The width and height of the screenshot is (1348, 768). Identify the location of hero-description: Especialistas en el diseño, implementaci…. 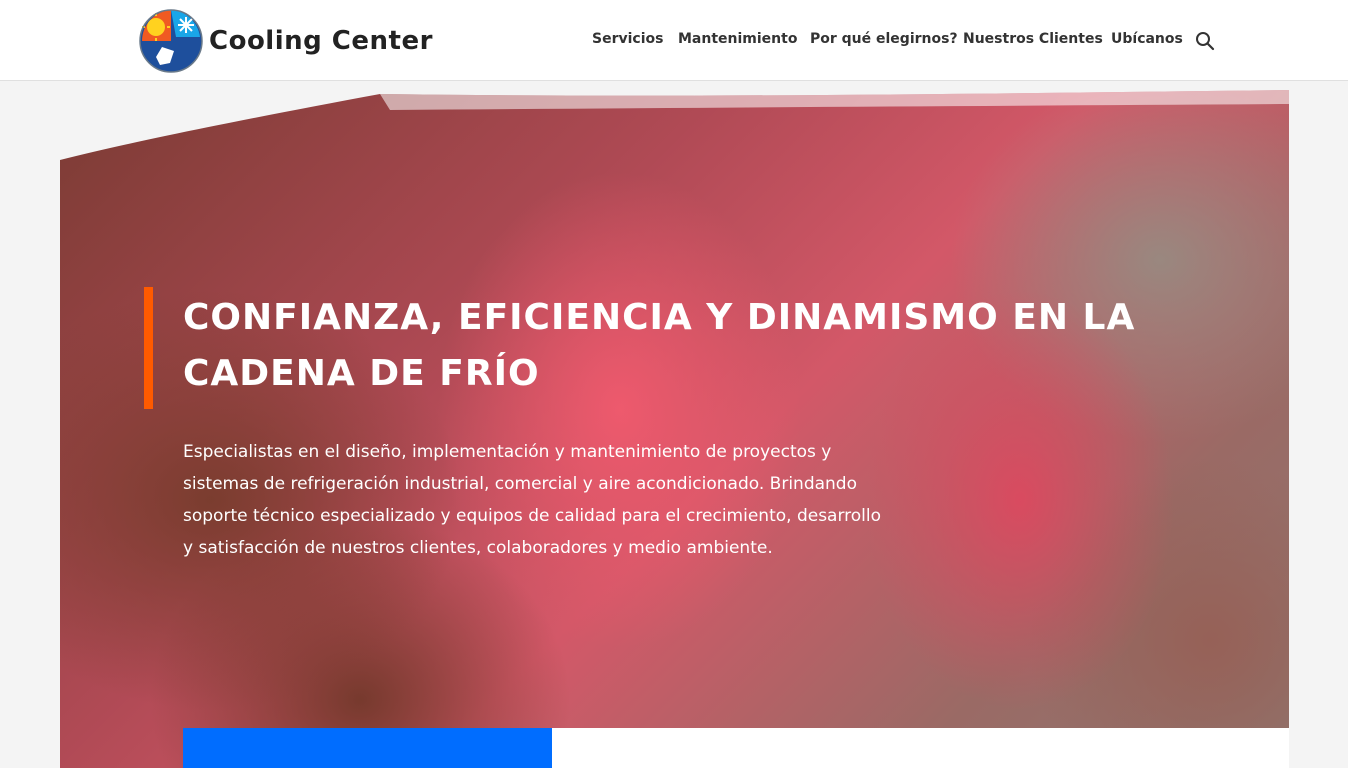
(532, 500).